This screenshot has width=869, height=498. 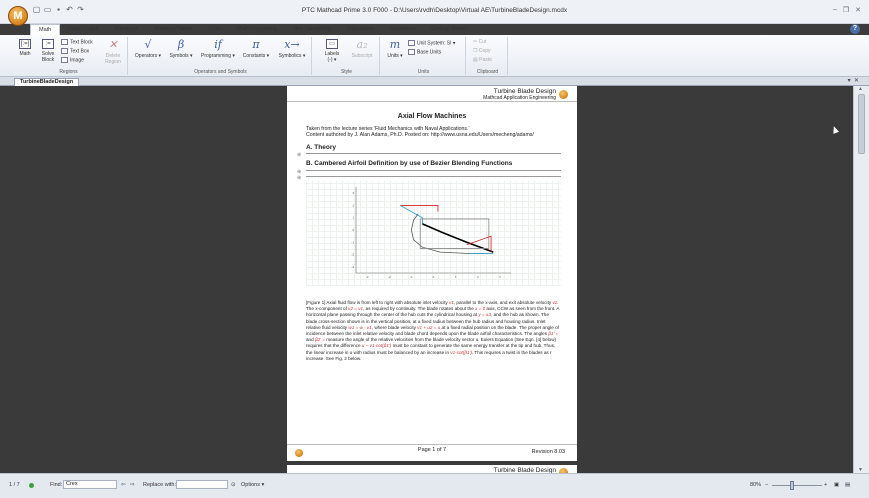 I want to click on tab-functions: Functions, so click(x=127, y=29).